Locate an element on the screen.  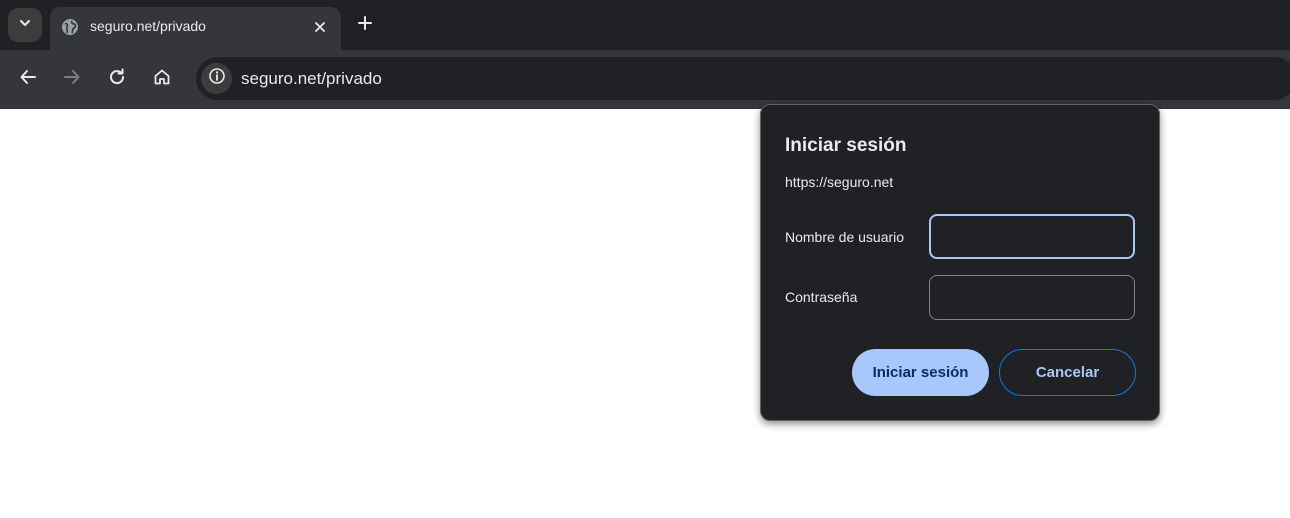
sign-in-button: Iniciar sesión is located at coordinates (920, 372).